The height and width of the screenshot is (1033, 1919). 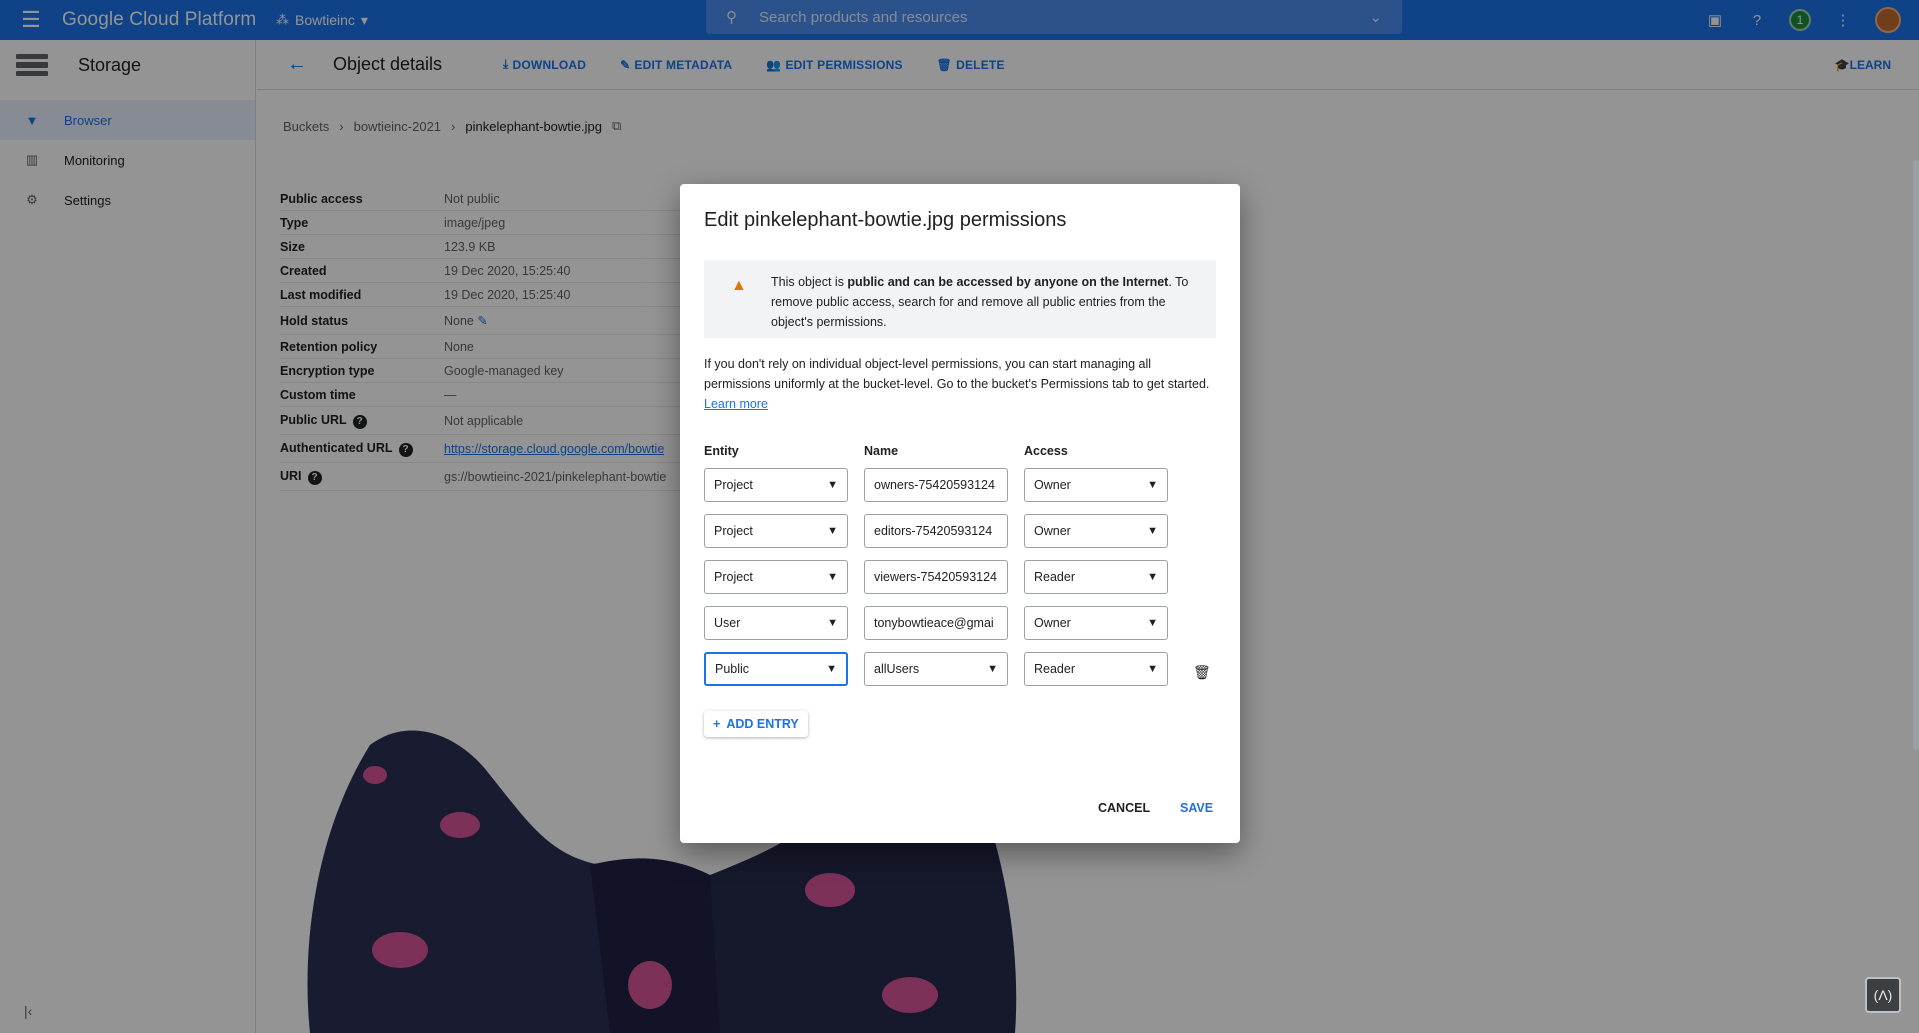 I want to click on name-column-header: Name, so click(x=881, y=451).